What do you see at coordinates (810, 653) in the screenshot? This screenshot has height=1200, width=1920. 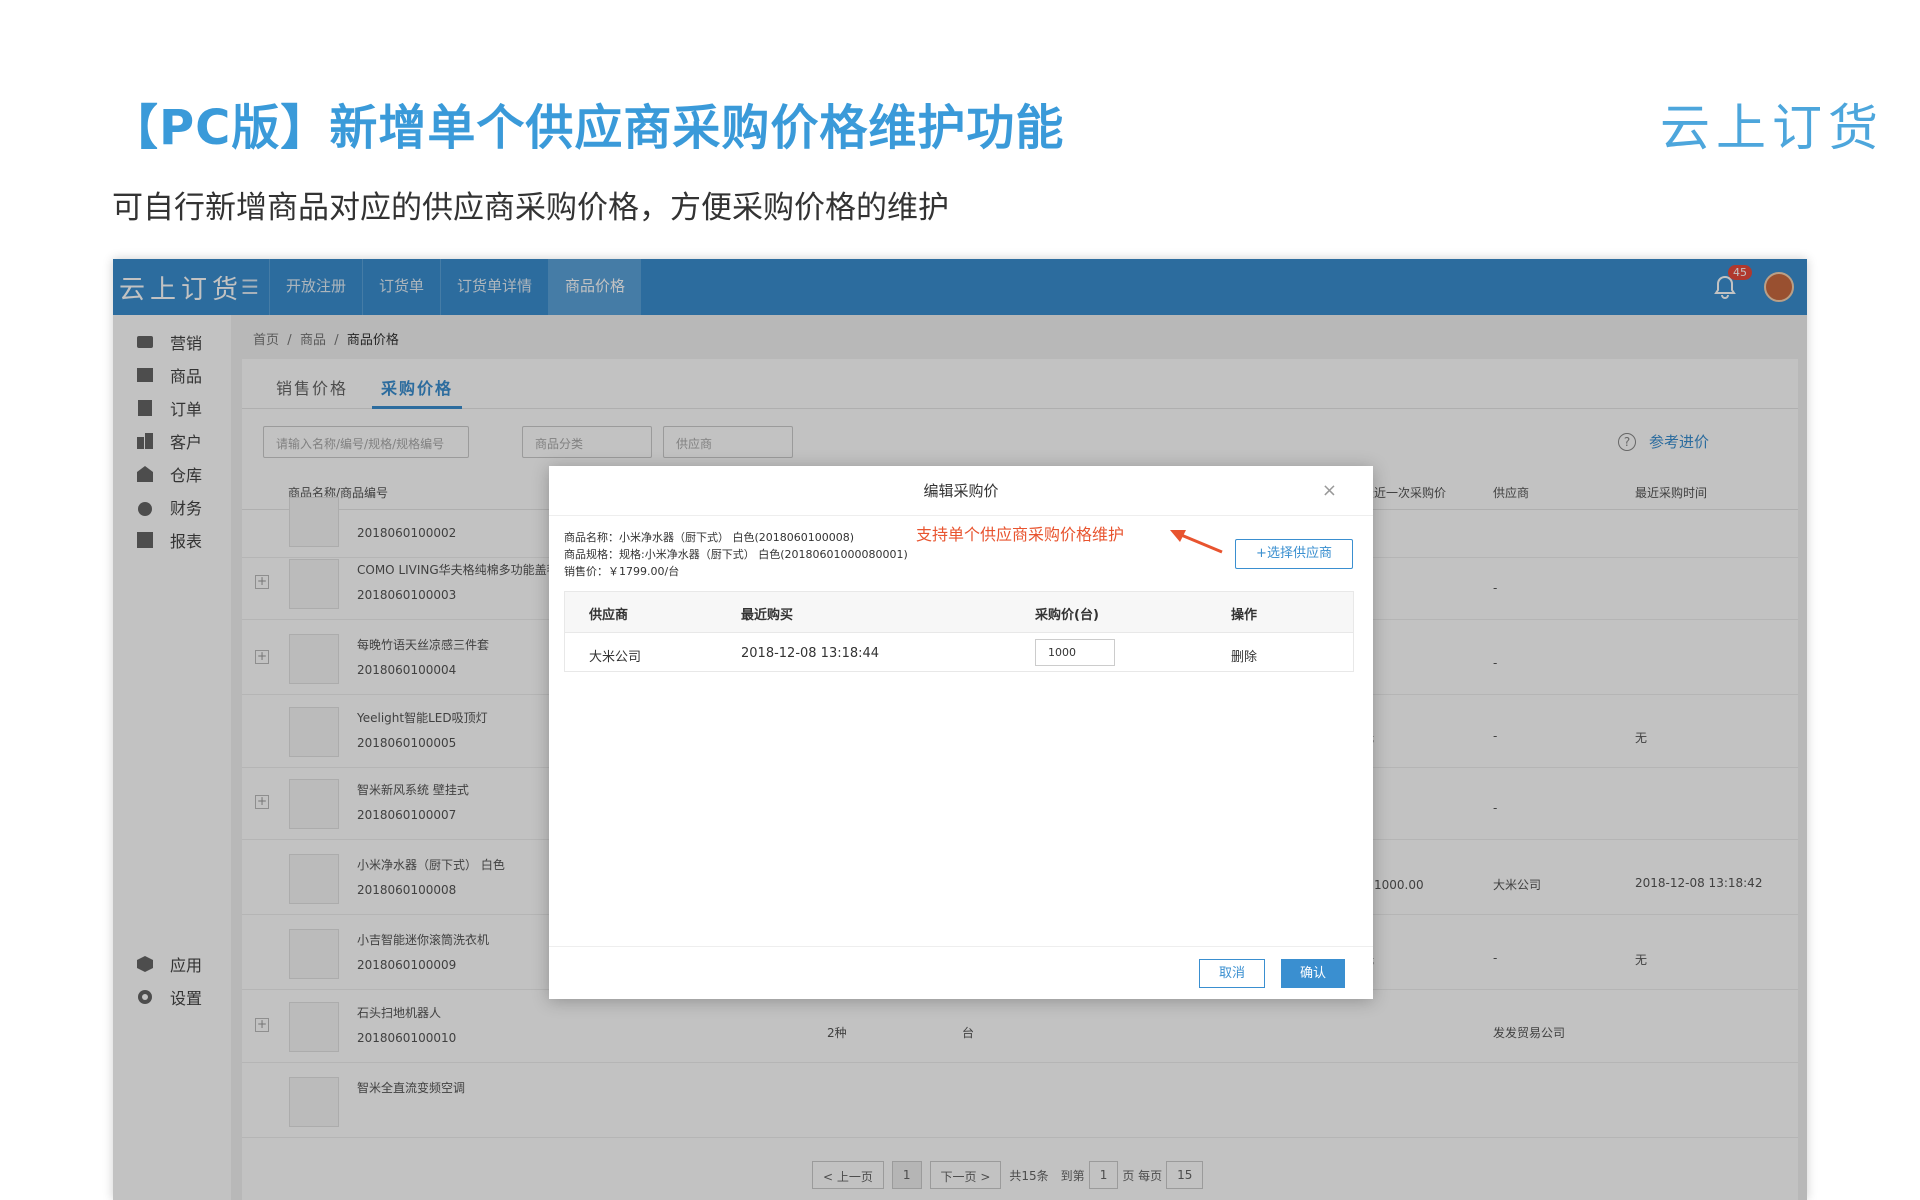 I see `last-buy-time: 2018-12-08 13:18:44` at bounding box center [810, 653].